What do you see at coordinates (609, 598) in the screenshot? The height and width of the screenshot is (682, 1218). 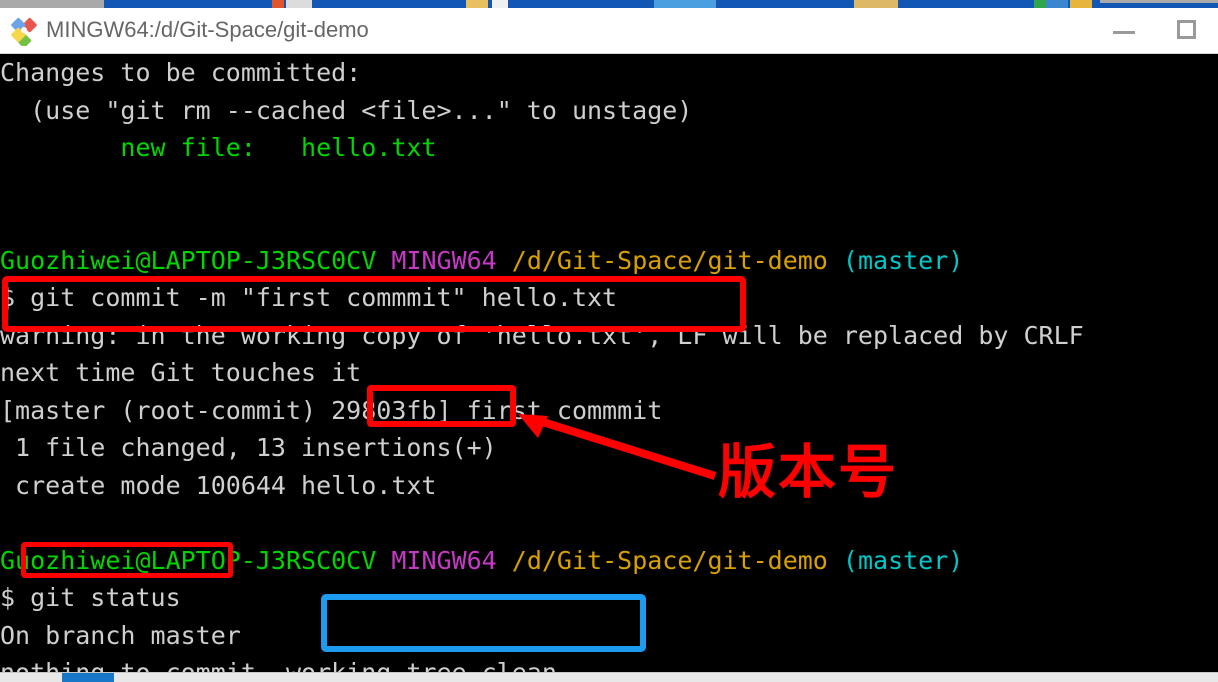 I see `line-status-cmd: $ git status` at bounding box center [609, 598].